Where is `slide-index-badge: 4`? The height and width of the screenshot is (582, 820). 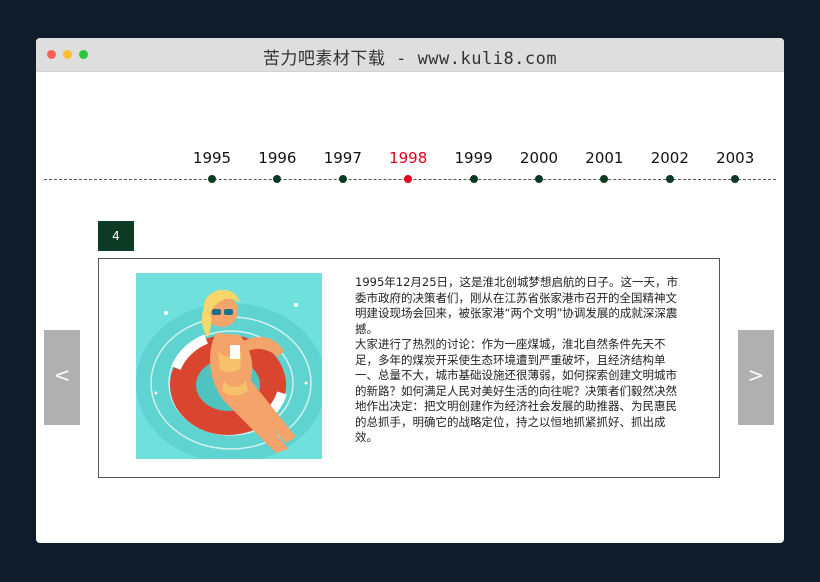
slide-index-badge: 4 is located at coordinates (116, 236).